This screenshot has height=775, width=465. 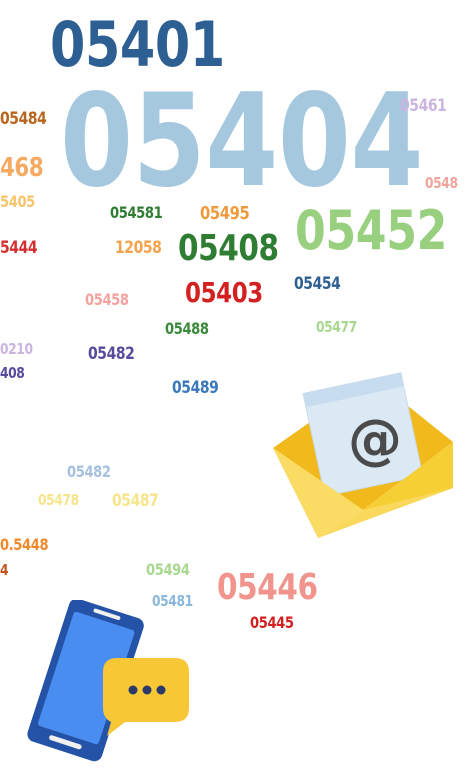 What do you see at coordinates (22, 168) in the screenshot?
I see `zip-code: 468` at bounding box center [22, 168].